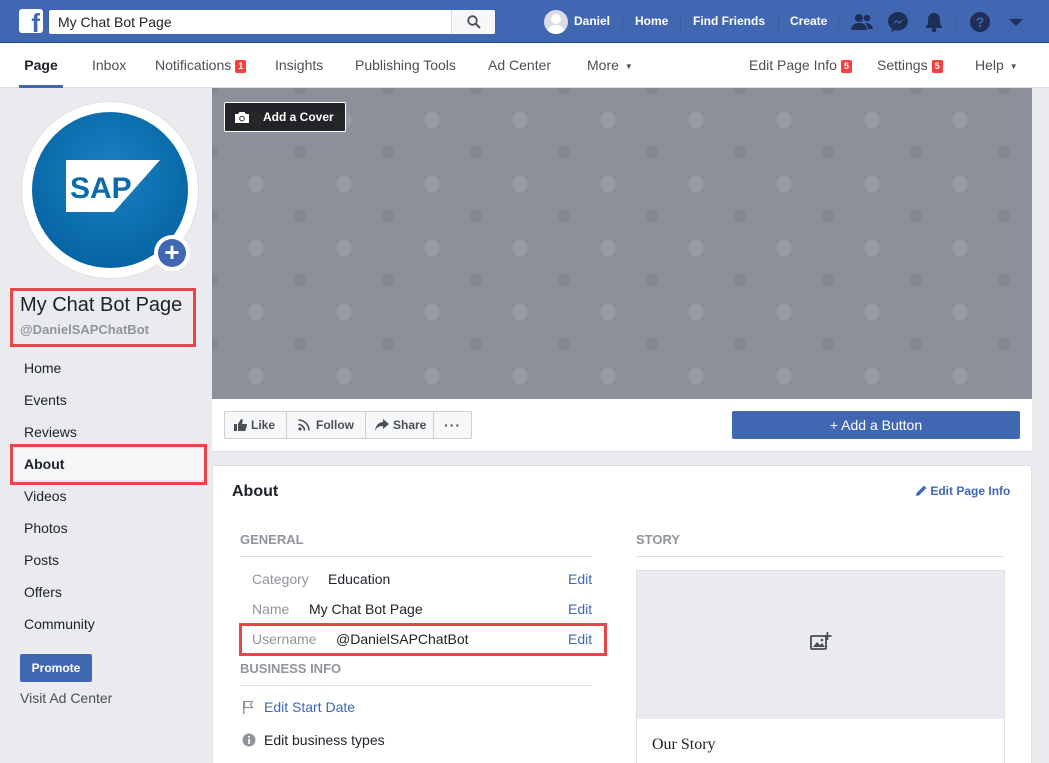  What do you see at coordinates (66, 698) in the screenshot?
I see `visit-ad-center-link: Visit Ad Center` at bounding box center [66, 698].